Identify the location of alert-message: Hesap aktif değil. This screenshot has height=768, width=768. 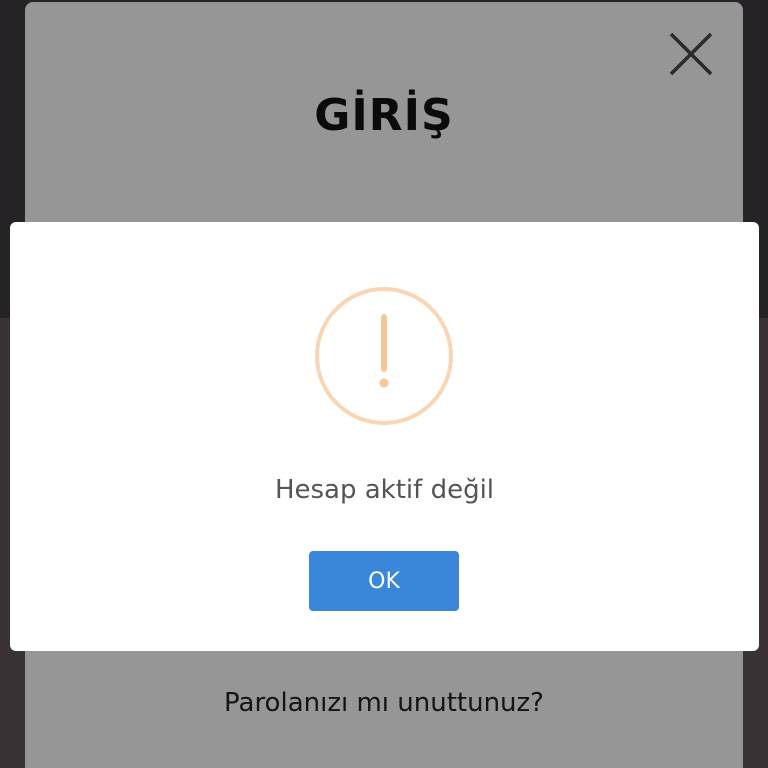
(384, 490).